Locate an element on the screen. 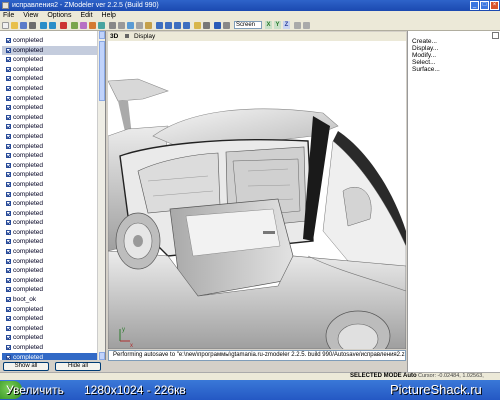 The width and height of the screenshot is (500, 400). auto-mode: Auto is located at coordinates (410, 376).